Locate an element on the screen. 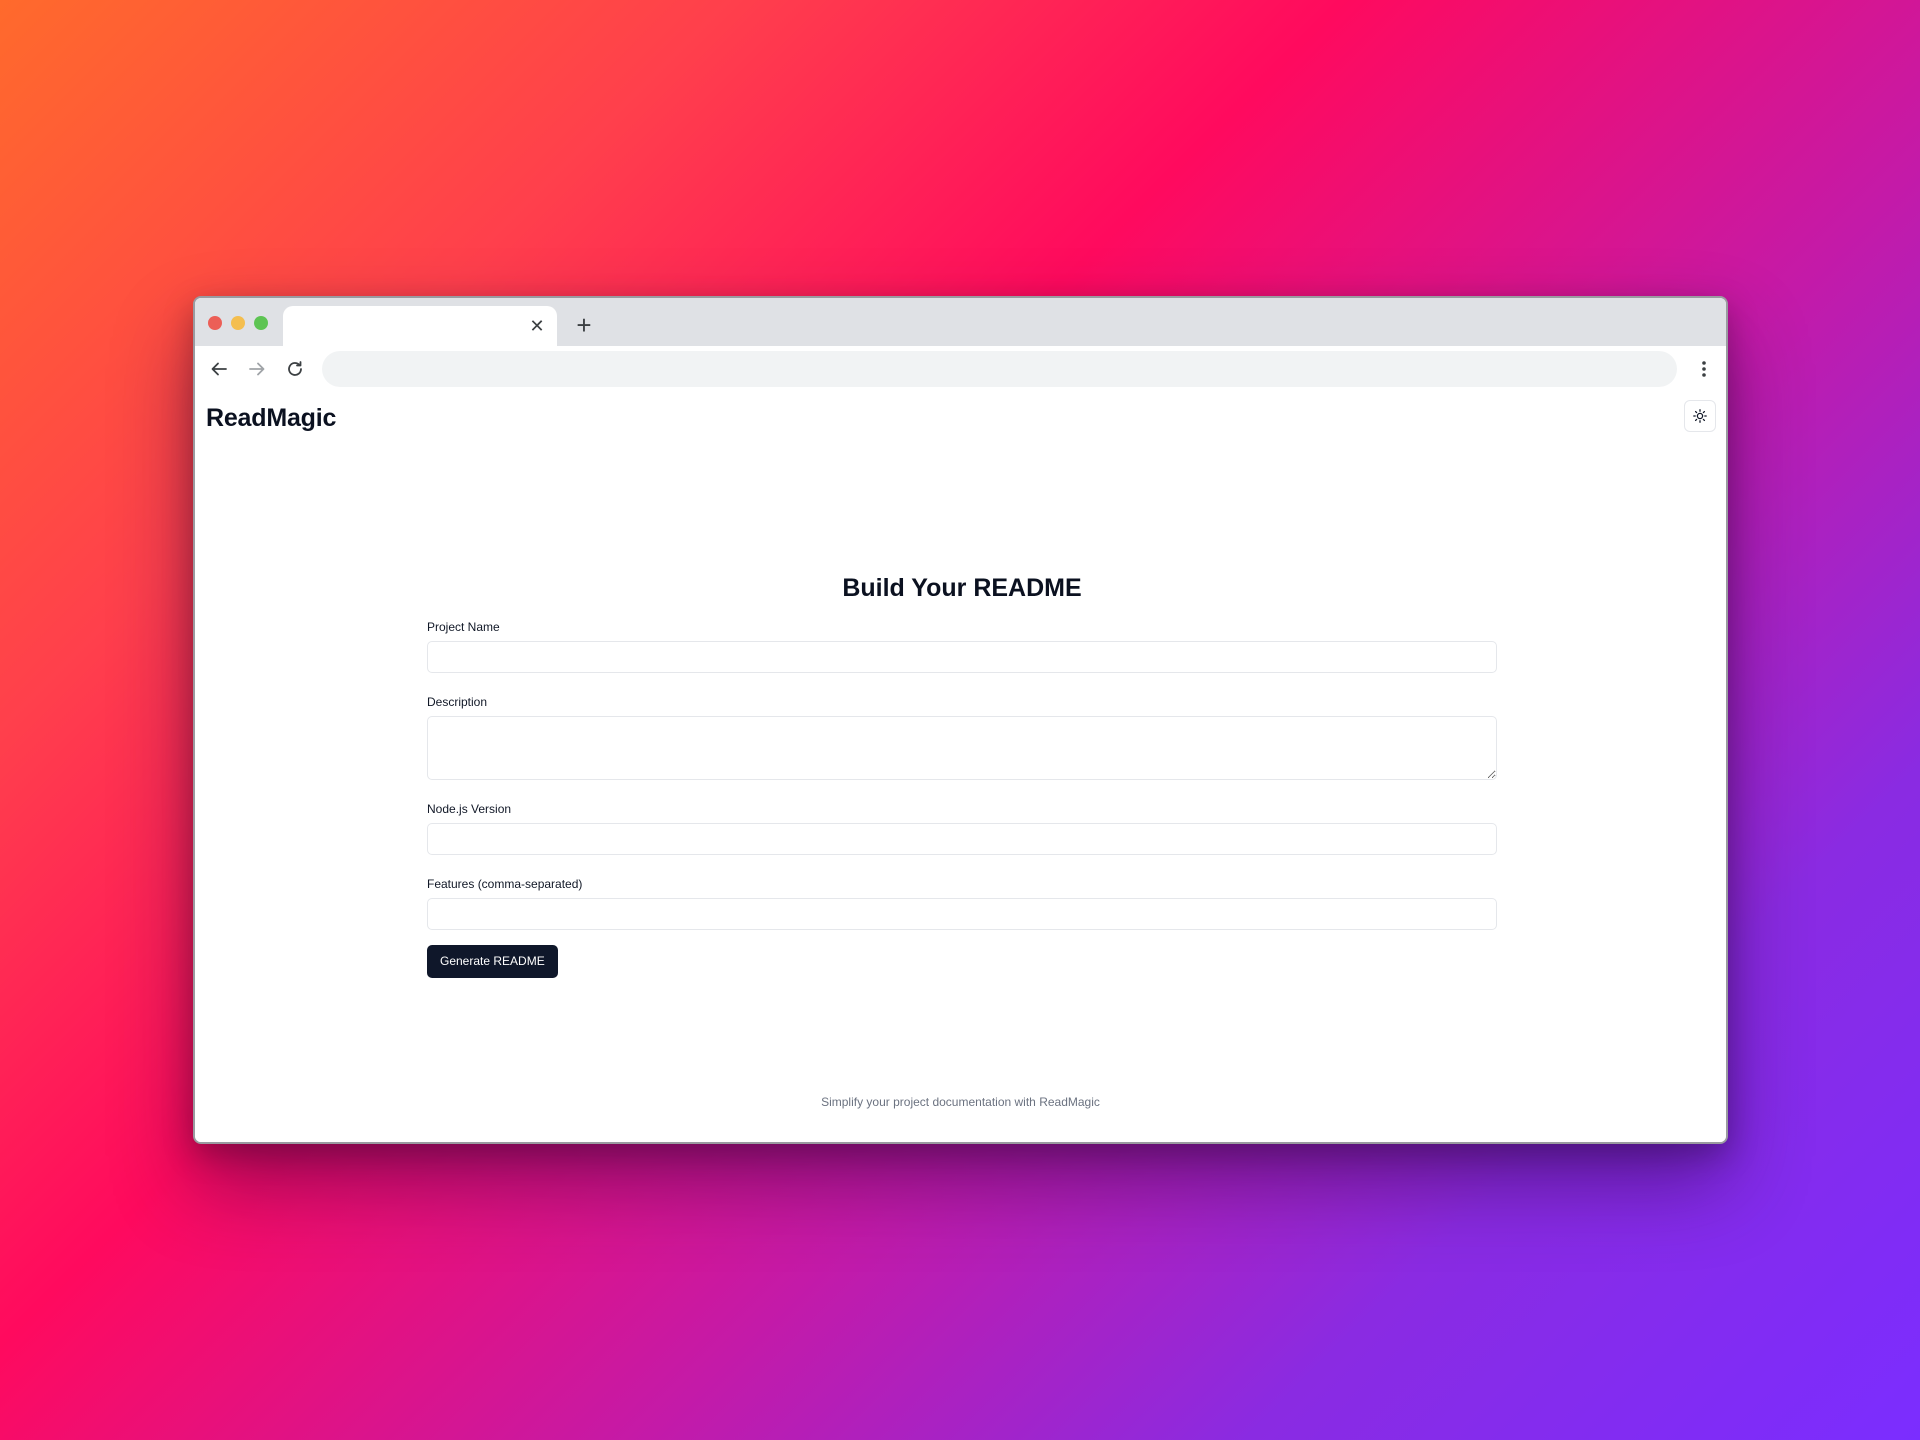 This screenshot has height=1440, width=1920. theme-toggle-button is located at coordinates (1700, 416).